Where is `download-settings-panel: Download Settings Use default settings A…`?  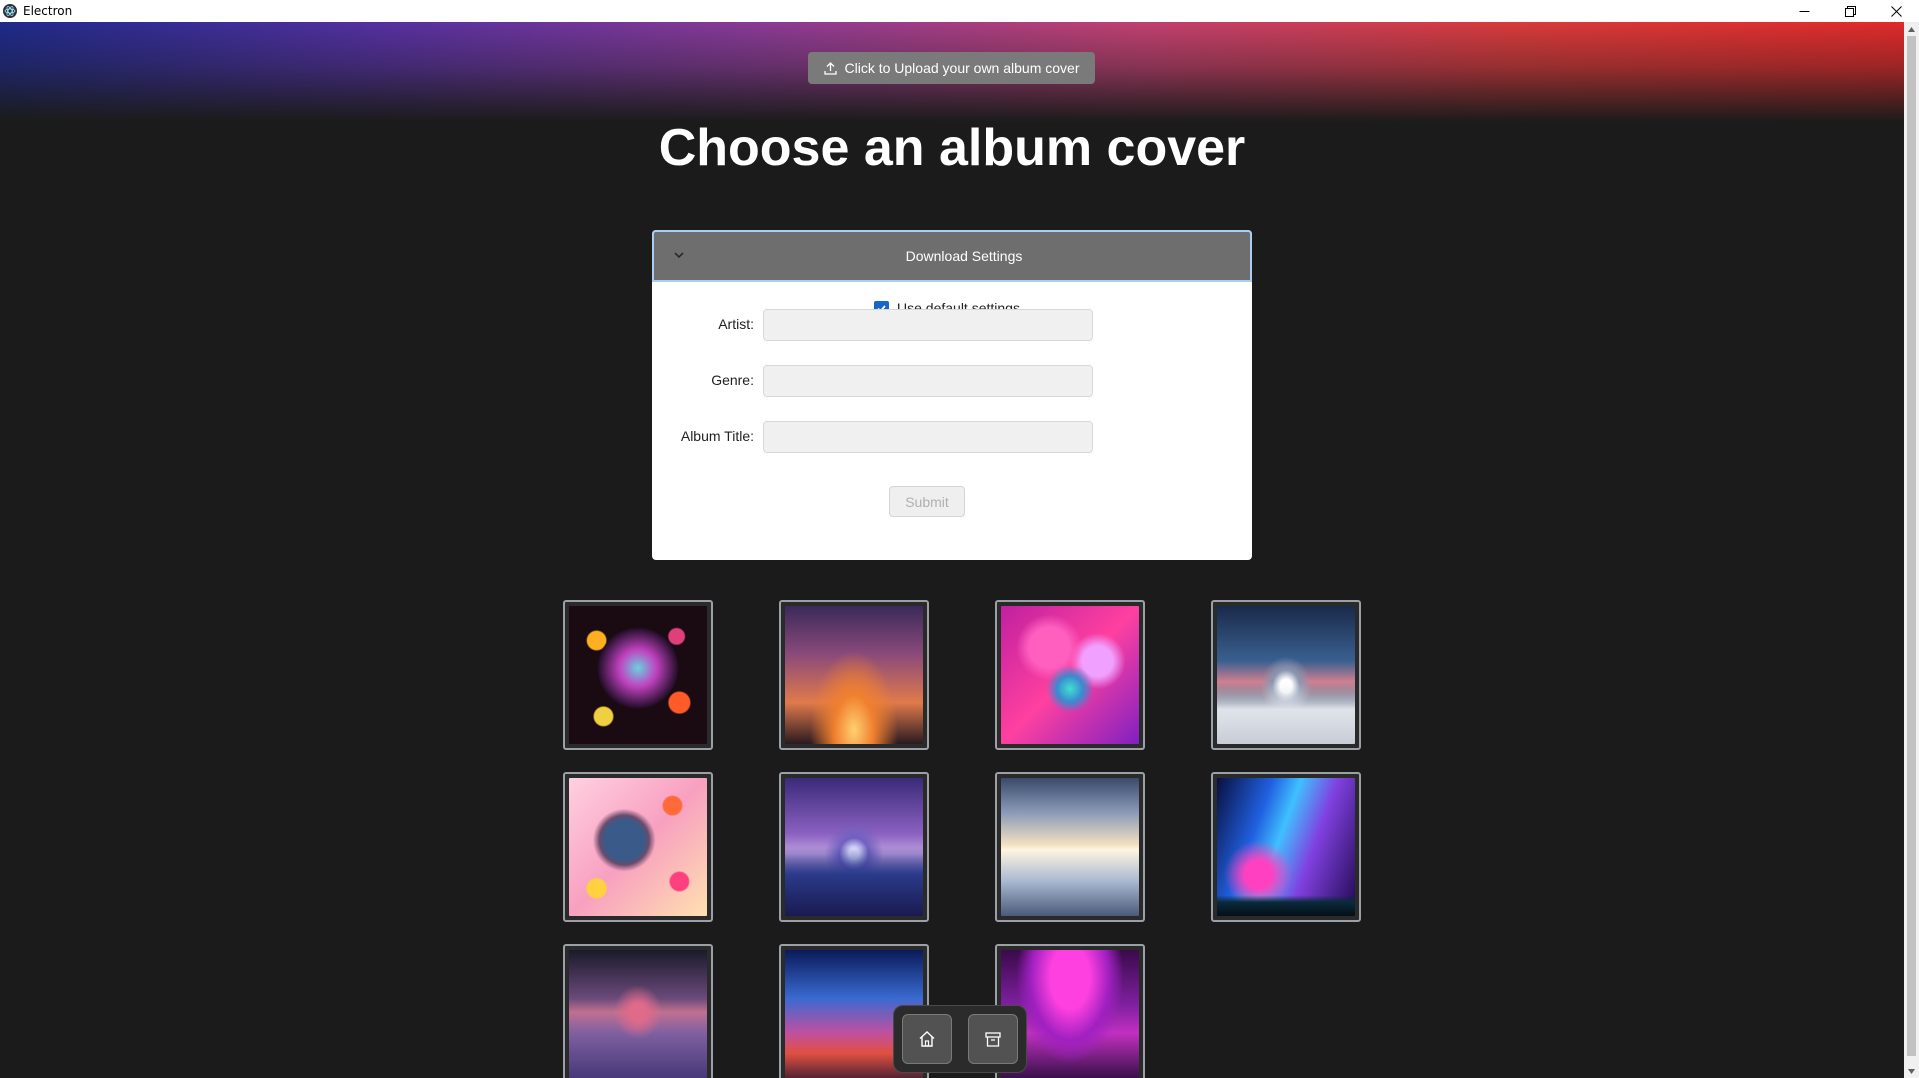 download-settings-panel: Download Settings Use default settings A… is located at coordinates (952, 395).